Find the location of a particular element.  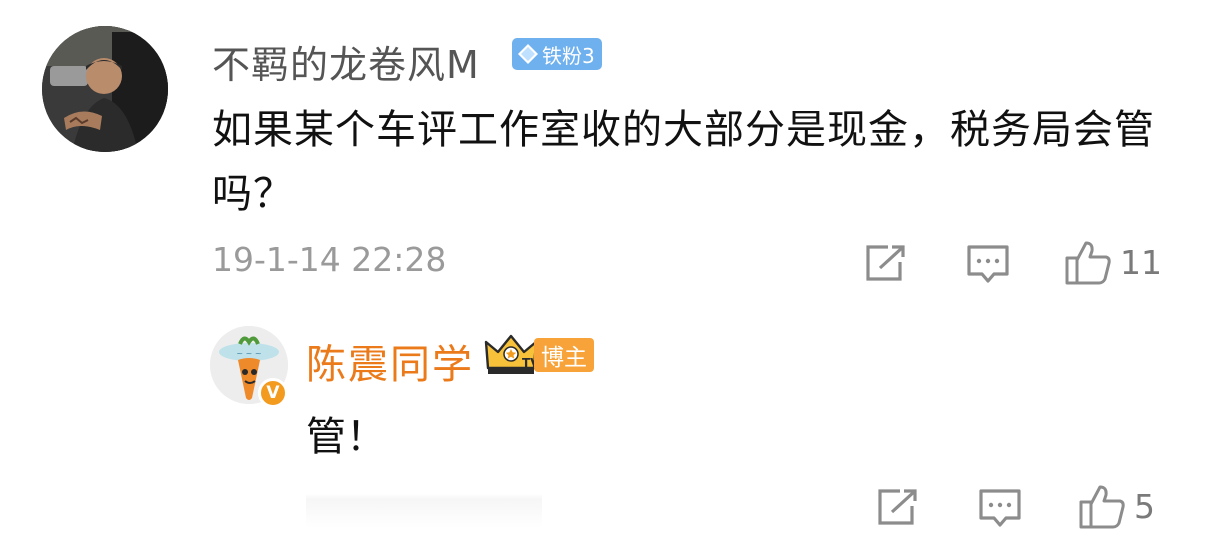

commenter-avatar is located at coordinates (105, 89).